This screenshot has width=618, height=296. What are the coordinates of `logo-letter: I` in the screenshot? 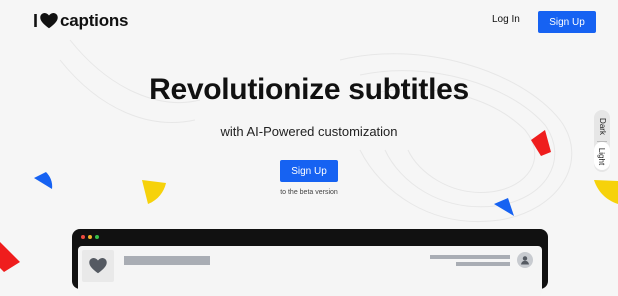 It's located at (36, 21).